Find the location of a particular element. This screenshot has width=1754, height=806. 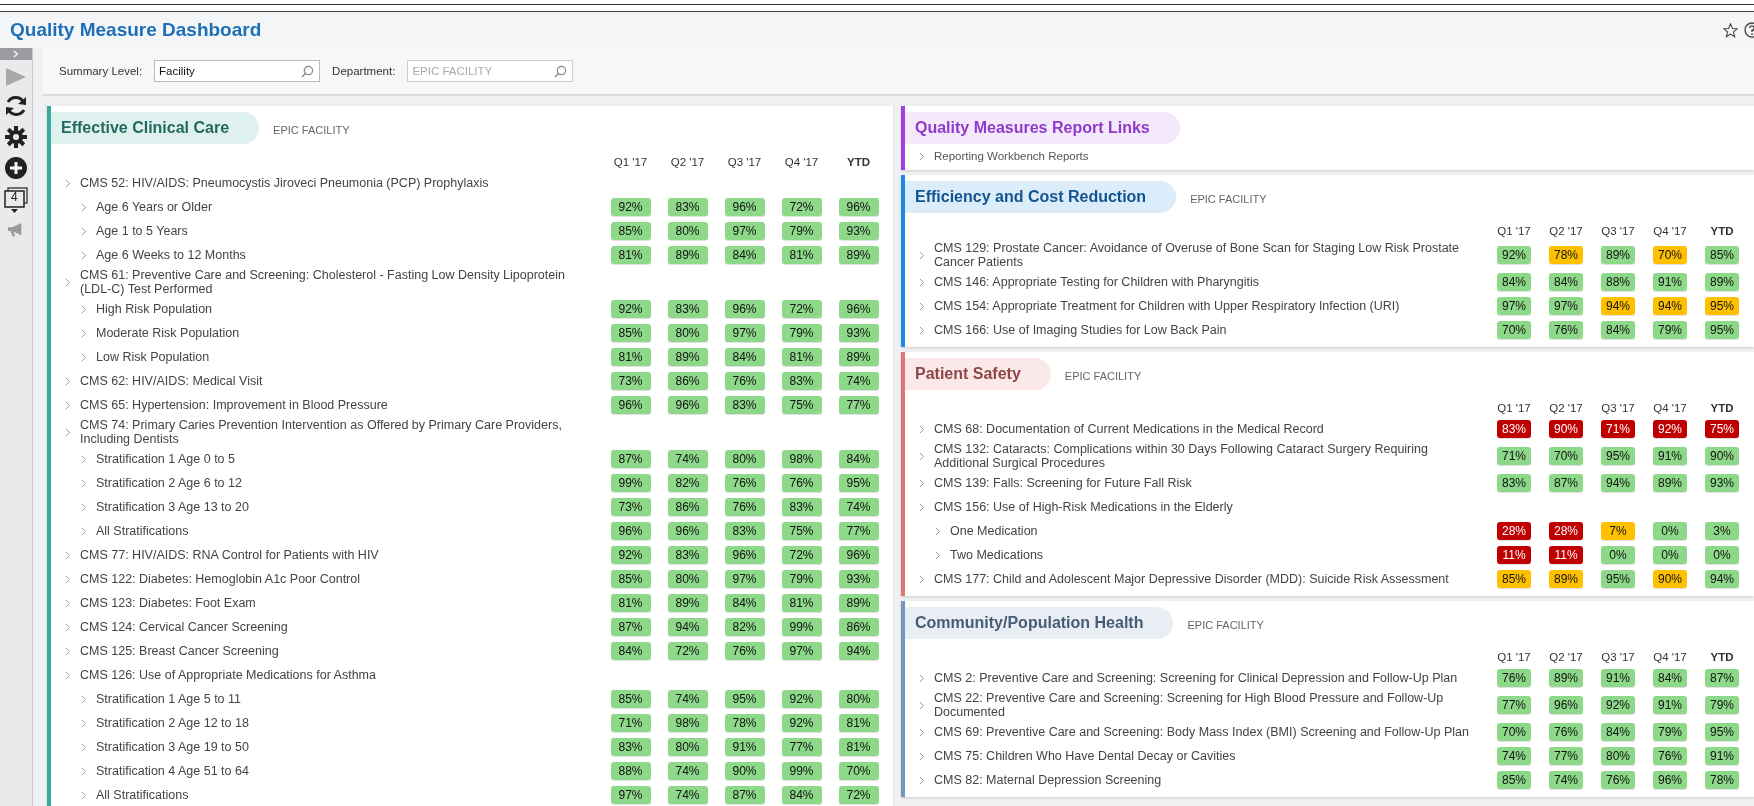

refresh-icon is located at coordinates (16, 106).